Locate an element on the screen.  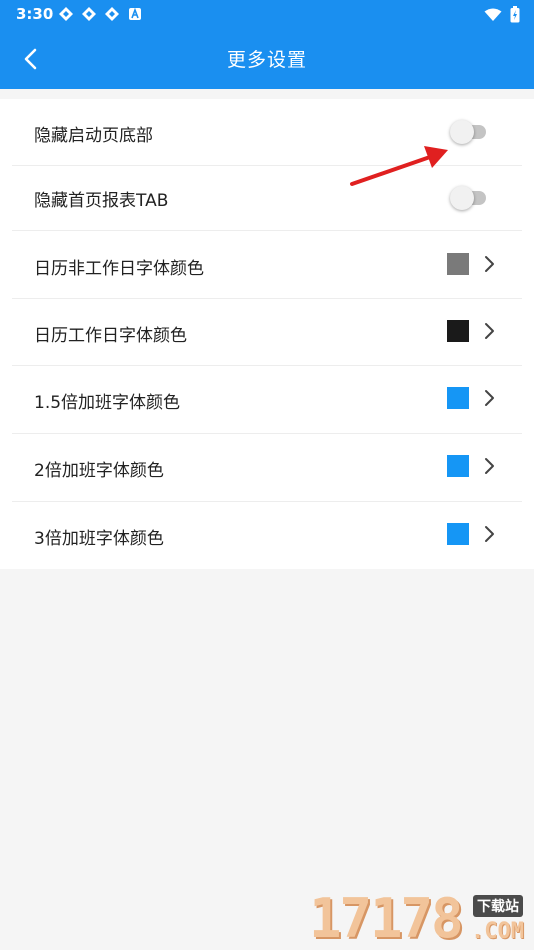
setting-label: 隐藏首页报表TAB is located at coordinates (101, 201).